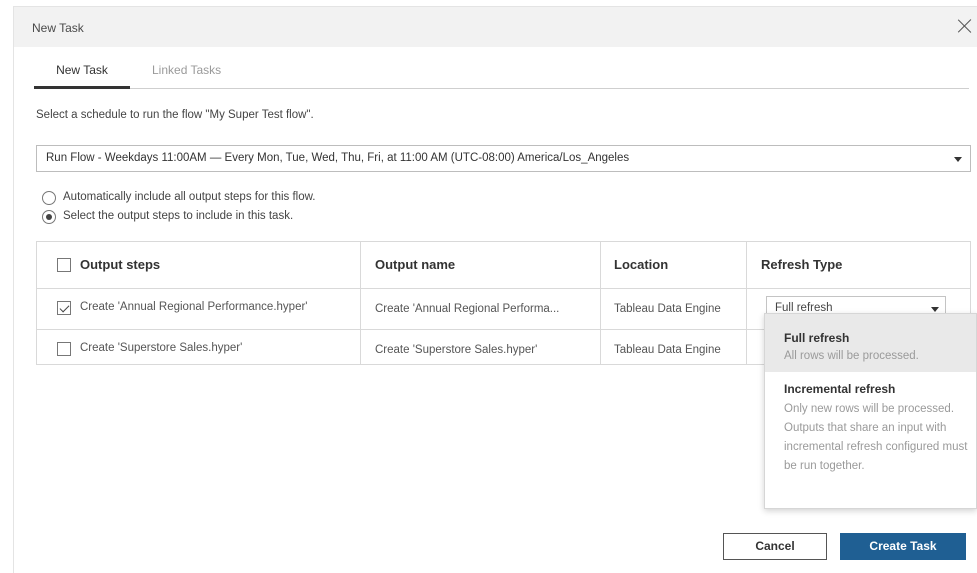 This screenshot has width=977, height=573. I want to click on header-refresh-type: Refresh Type, so click(802, 264).